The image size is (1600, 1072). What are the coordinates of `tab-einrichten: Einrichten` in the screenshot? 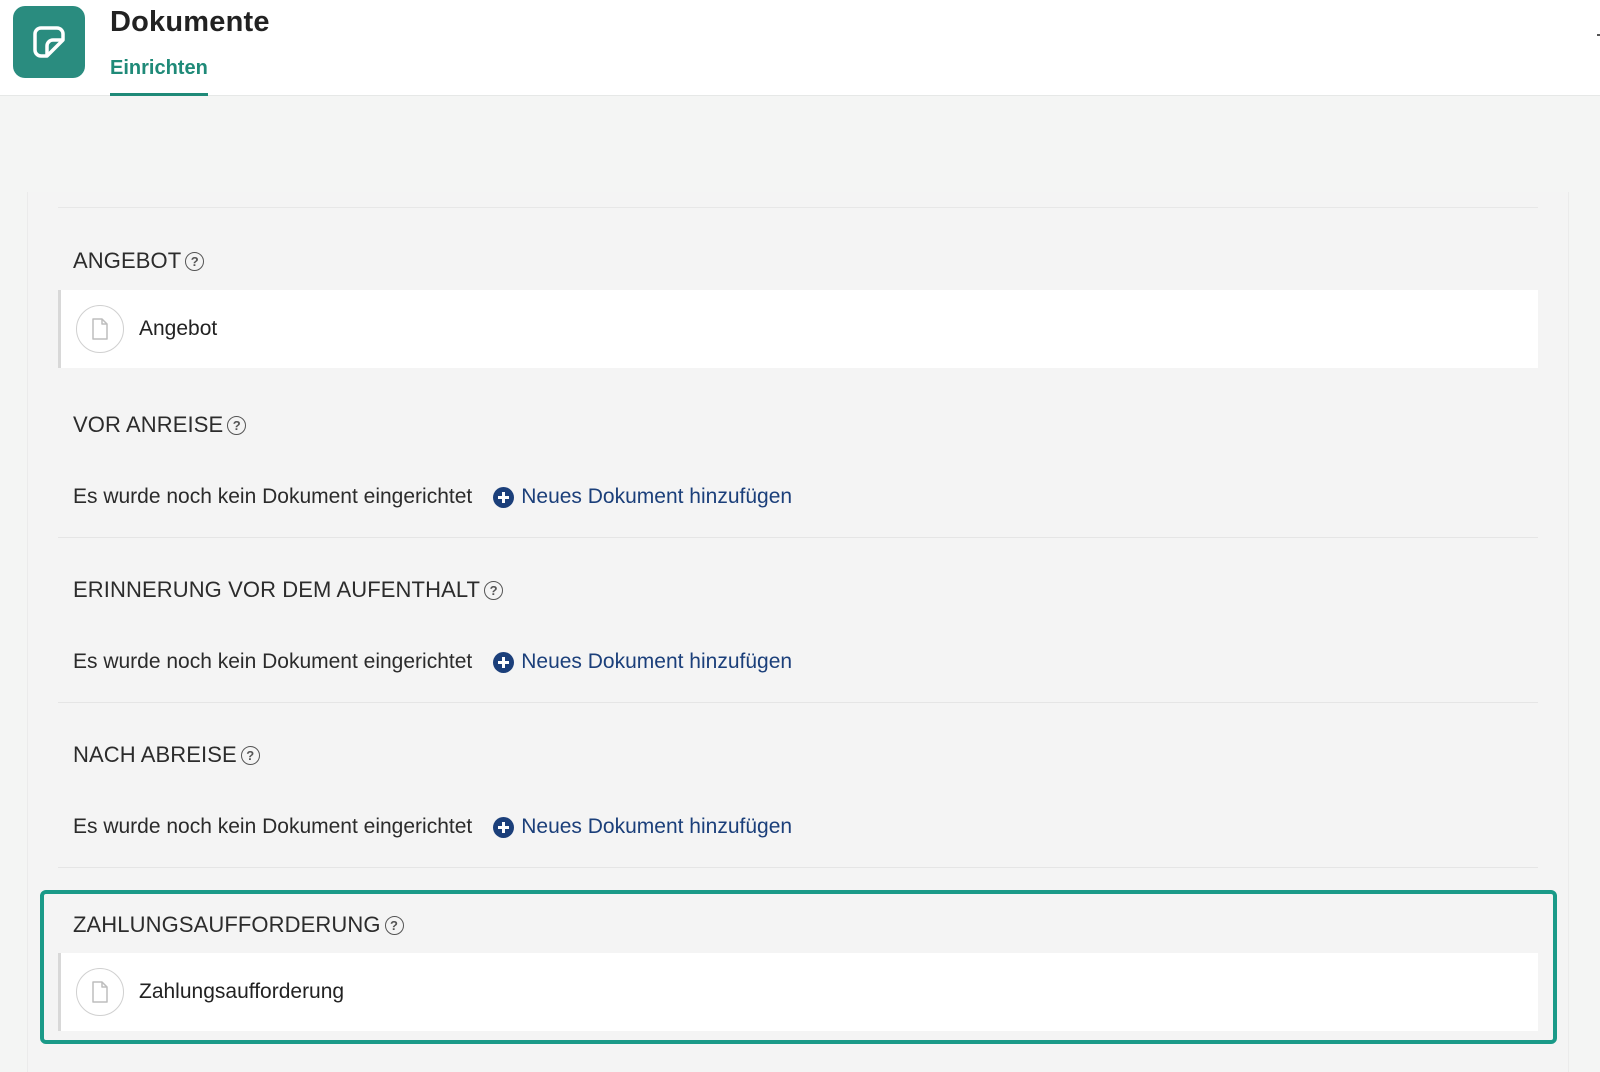 It's located at (159, 76).